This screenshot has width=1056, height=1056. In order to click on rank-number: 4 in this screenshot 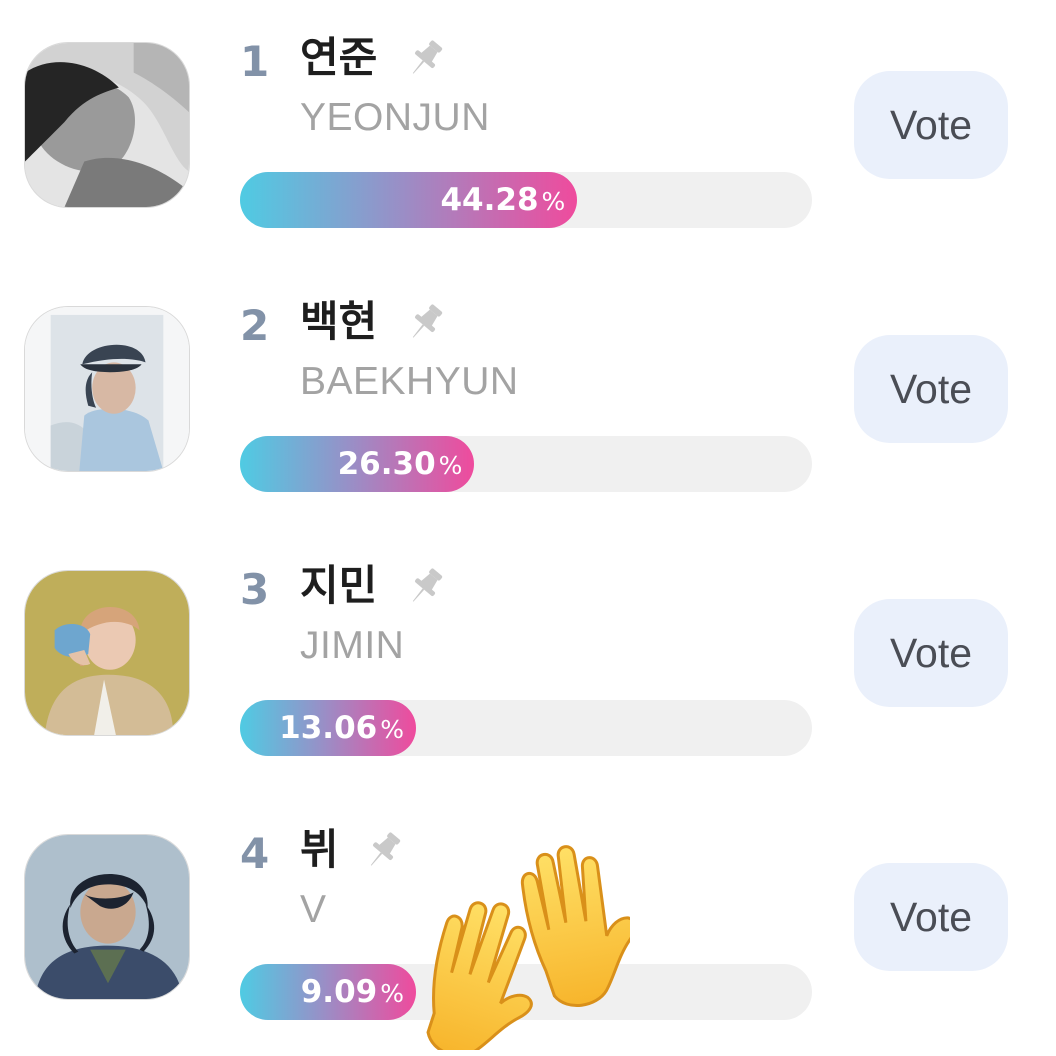, I will do `click(255, 853)`.